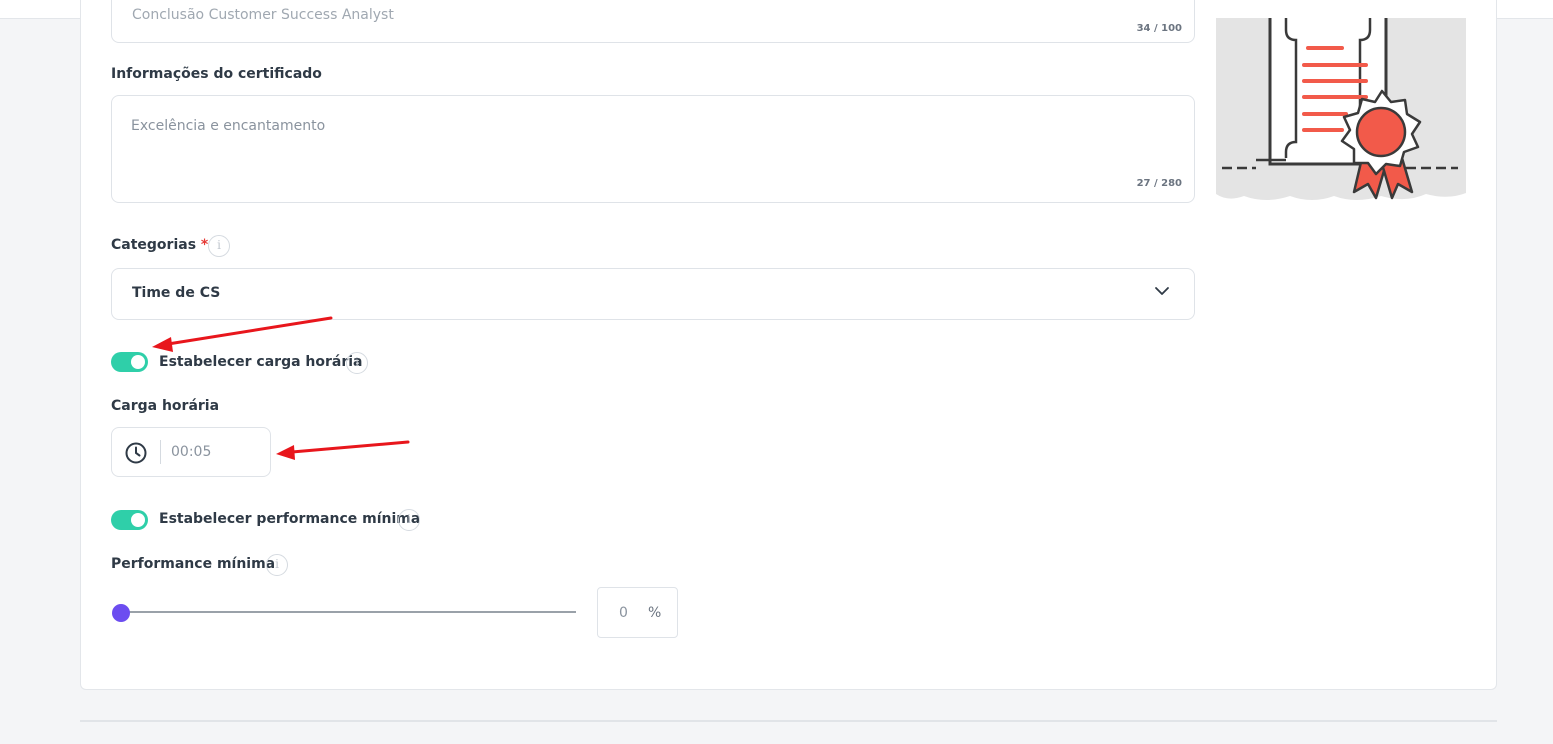 The height and width of the screenshot is (744, 1553). I want to click on workload-toggle, so click(129, 362).